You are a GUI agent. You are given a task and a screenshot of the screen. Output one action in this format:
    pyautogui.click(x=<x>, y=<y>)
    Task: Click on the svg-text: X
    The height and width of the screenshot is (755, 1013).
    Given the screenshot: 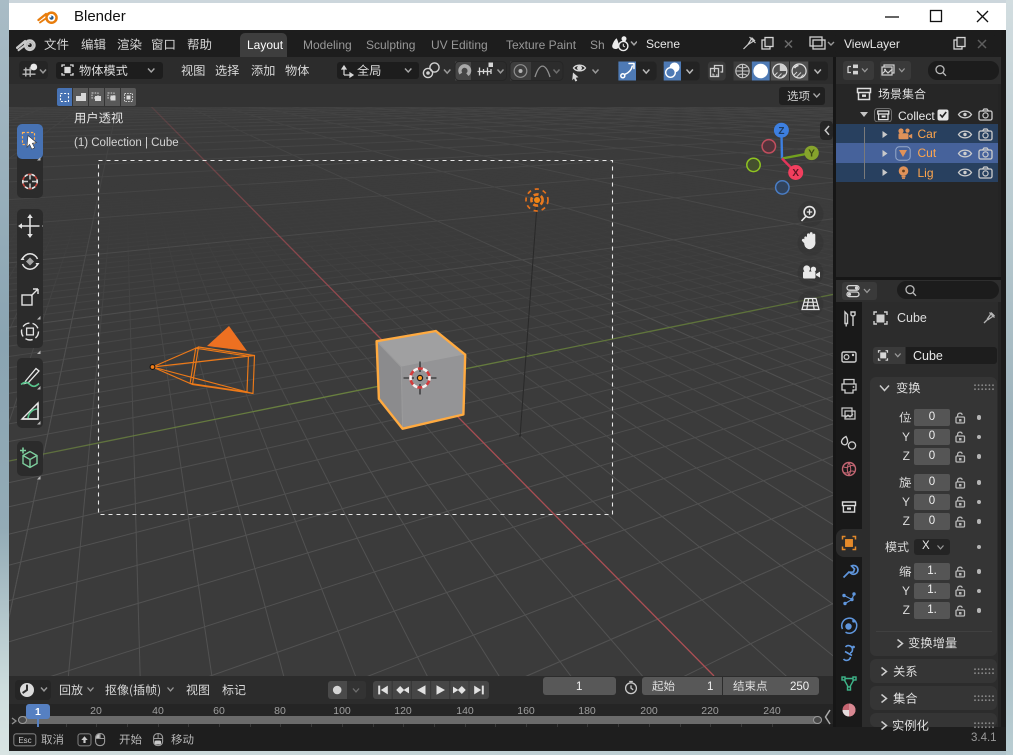 What is the action you would take?
    pyautogui.click(x=795, y=173)
    